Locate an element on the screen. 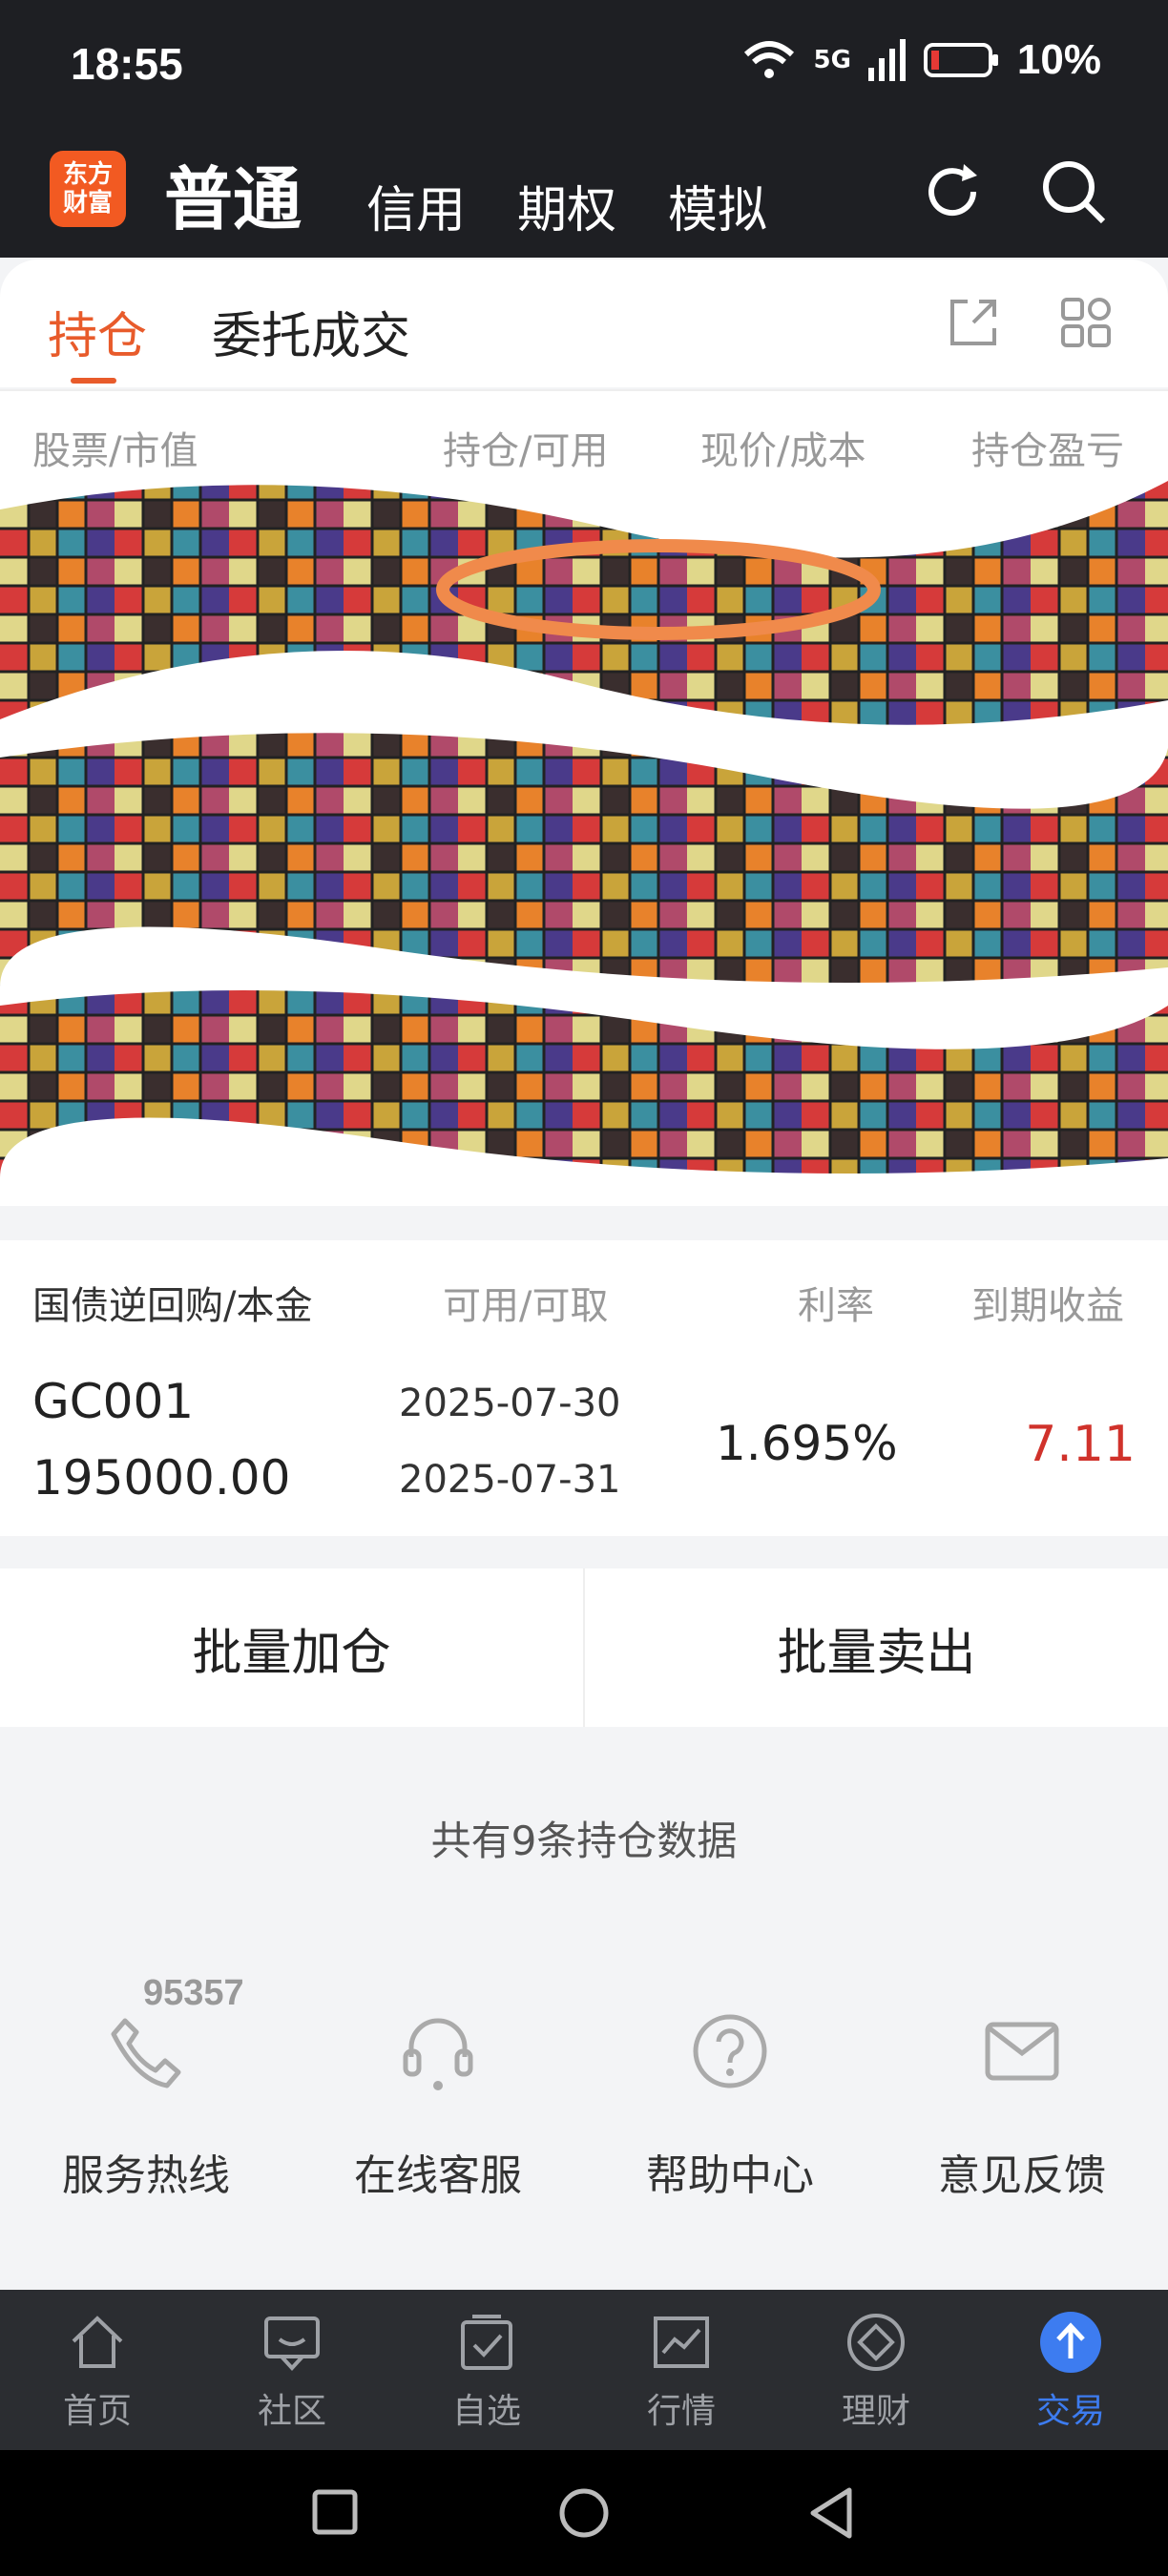 Image resolution: width=1168 pixels, height=2576 pixels. status-bar: 18:55 5G 10% is located at coordinates (584, 67).